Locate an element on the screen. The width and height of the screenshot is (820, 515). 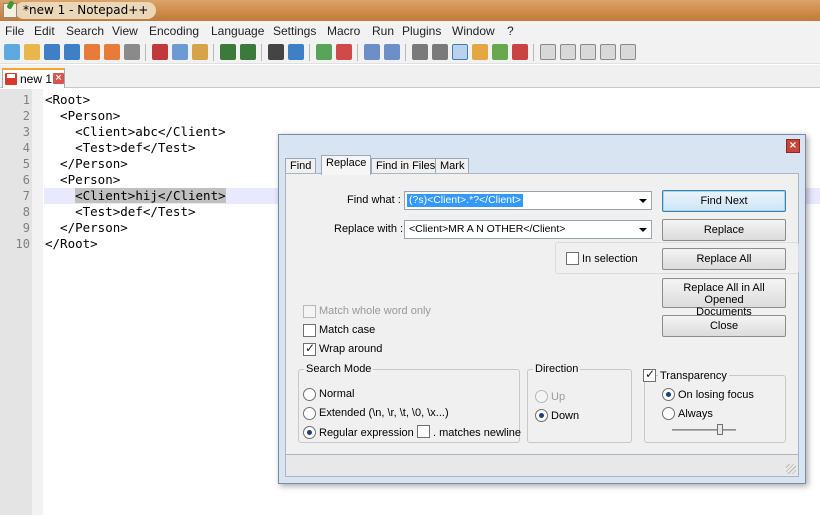
match-whole-word-checkbox is located at coordinates (309, 311).